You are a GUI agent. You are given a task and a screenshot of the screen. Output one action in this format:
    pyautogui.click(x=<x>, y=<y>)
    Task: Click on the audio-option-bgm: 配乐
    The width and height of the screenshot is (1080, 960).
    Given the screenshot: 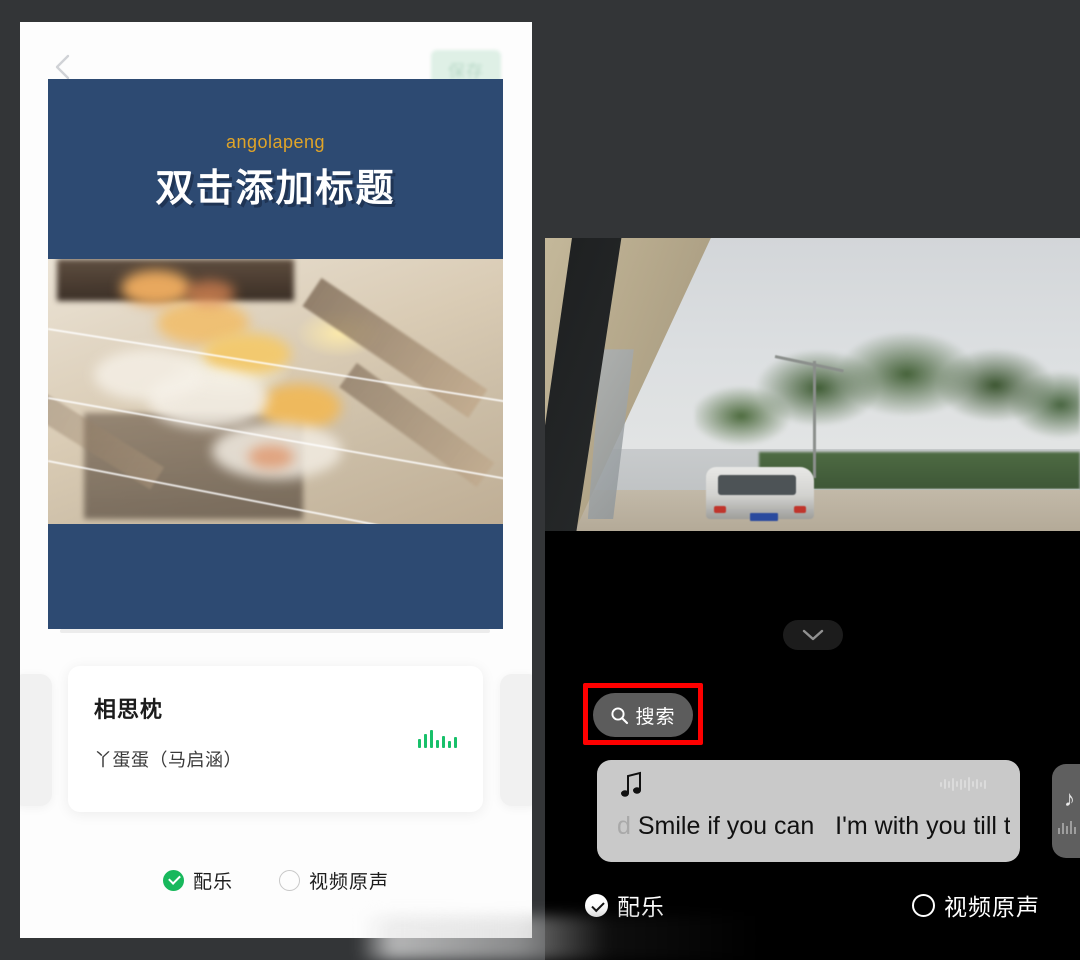 What is the action you would take?
    pyautogui.click(x=197, y=880)
    